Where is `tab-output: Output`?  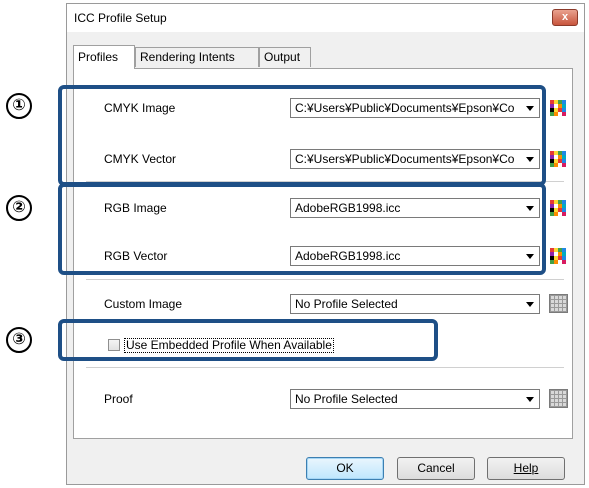 tab-output: Output is located at coordinates (285, 57).